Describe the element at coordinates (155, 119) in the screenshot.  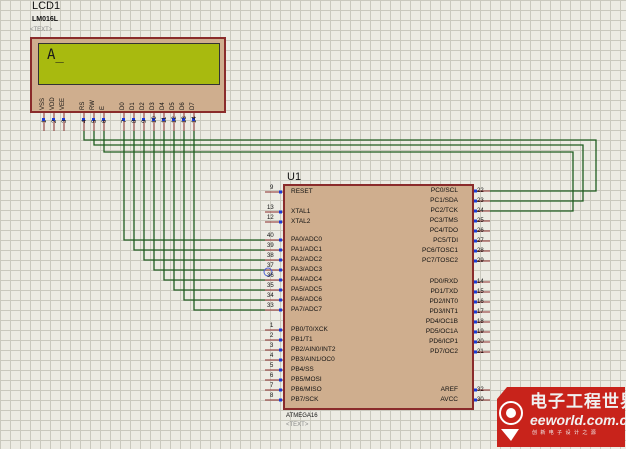
I see `lcd-pin-number: 10` at that location.